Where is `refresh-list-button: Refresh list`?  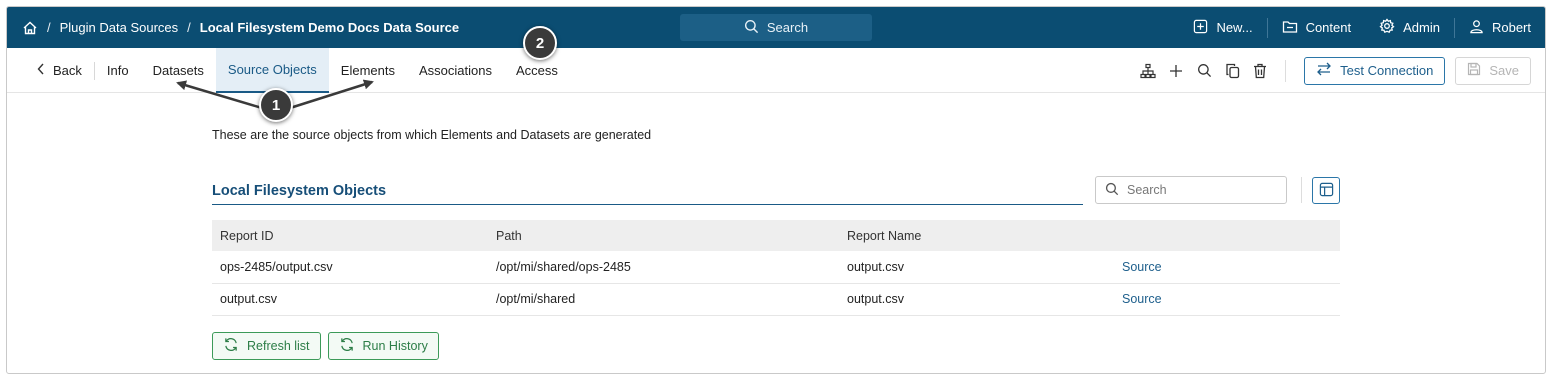 refresh-list-button: Refresh list is located at coordinates (266, 346).